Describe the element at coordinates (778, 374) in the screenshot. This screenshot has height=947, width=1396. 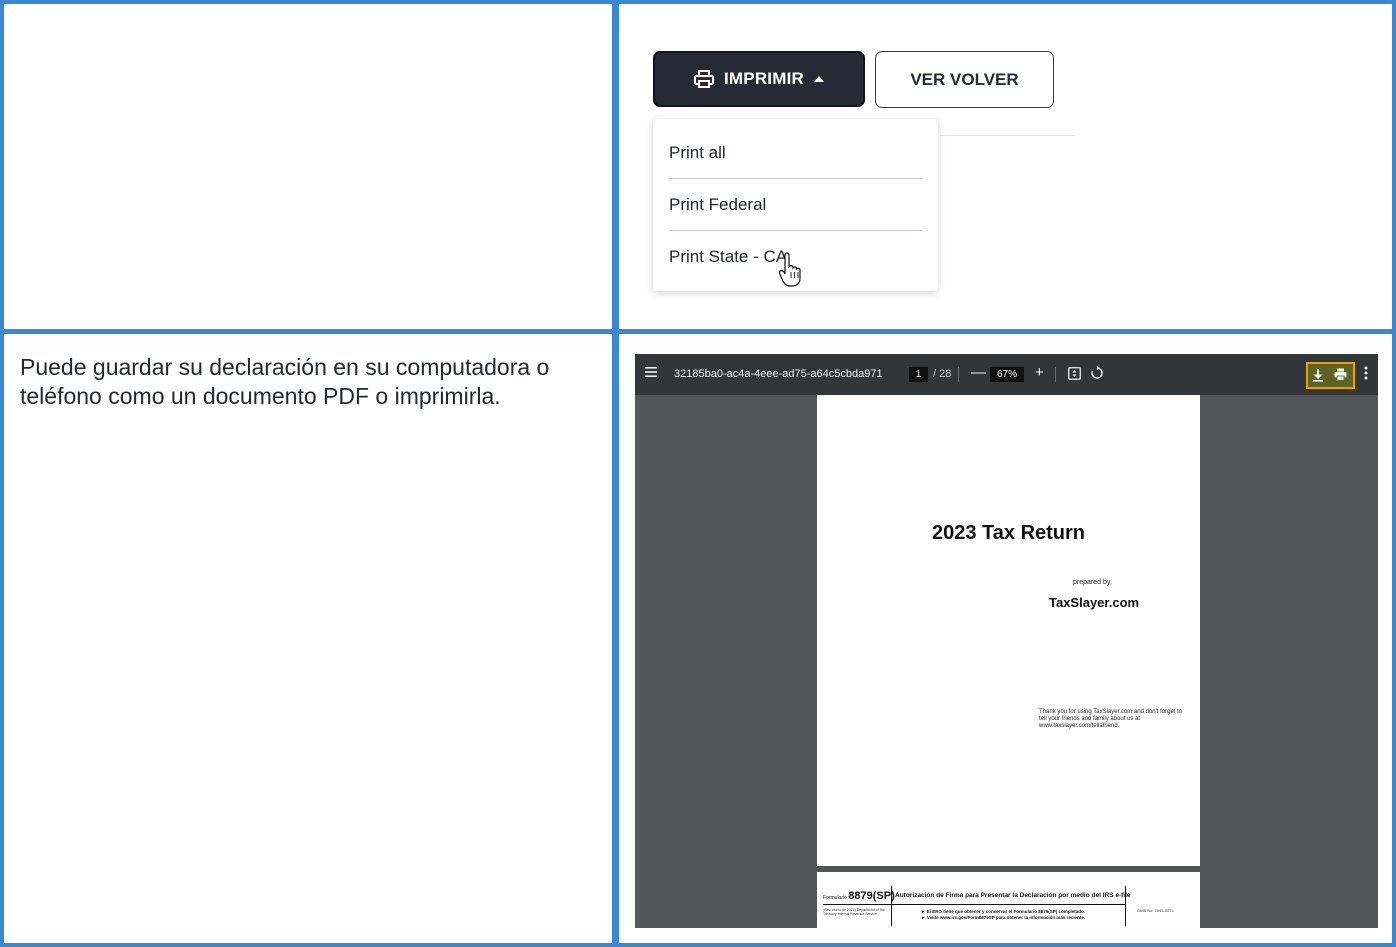
I see `pdf-file-name: 32185ba0-ac4a-4eee-ad75-a64c5cbda971` at that location.